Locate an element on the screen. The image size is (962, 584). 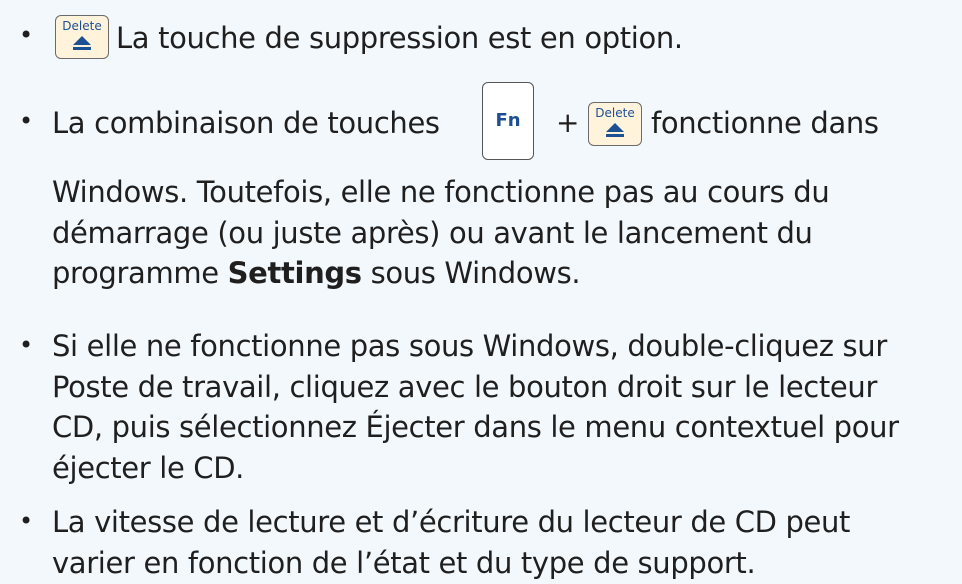
fn-key: Fn is located at coordinates (508, 121).